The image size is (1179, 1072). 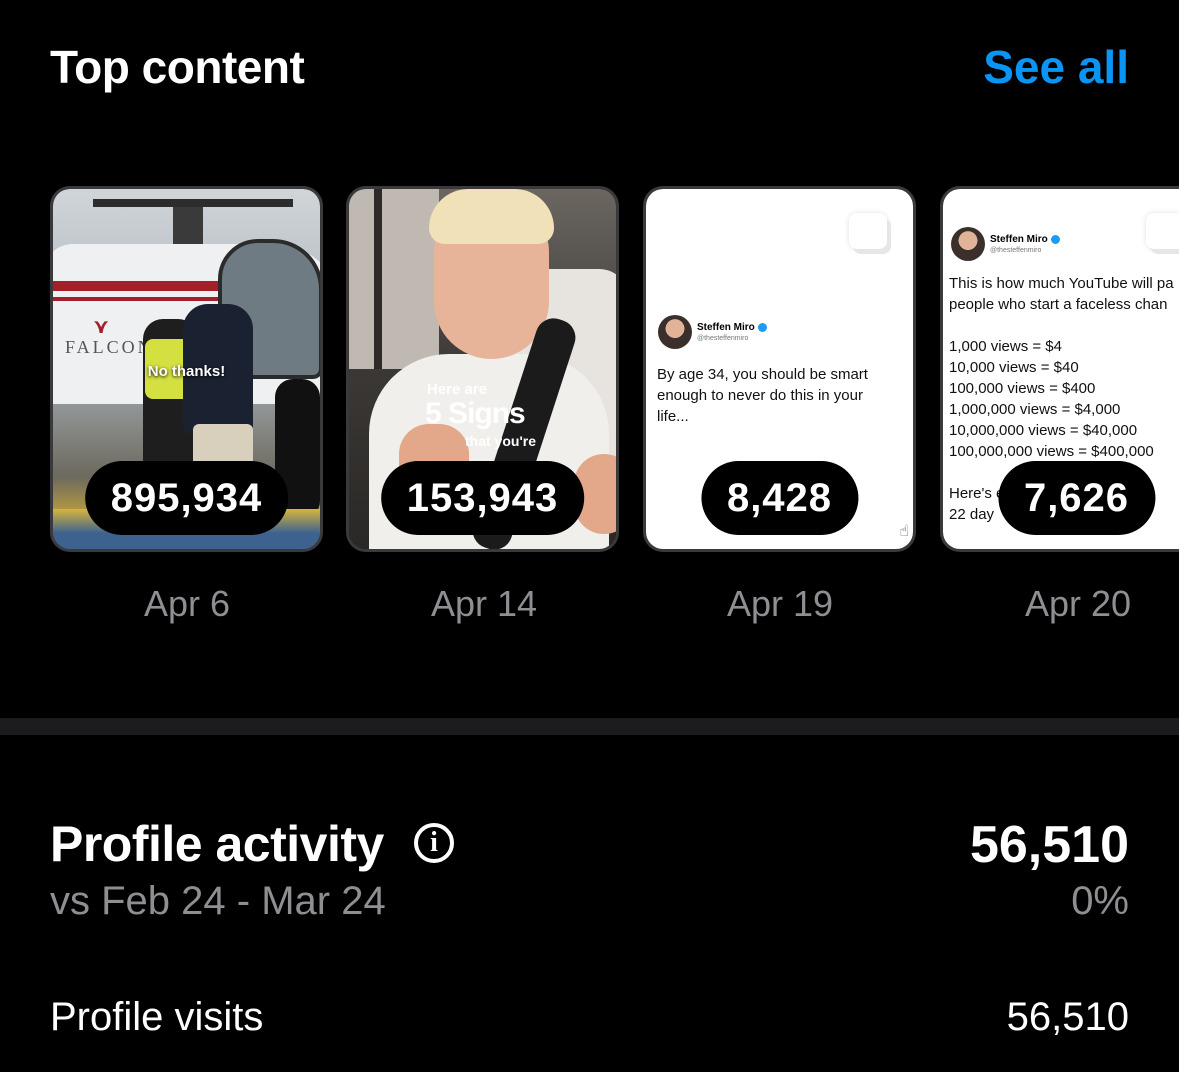 I want to click on thumbnail-caption: that you're, so click(x=501, y=441).